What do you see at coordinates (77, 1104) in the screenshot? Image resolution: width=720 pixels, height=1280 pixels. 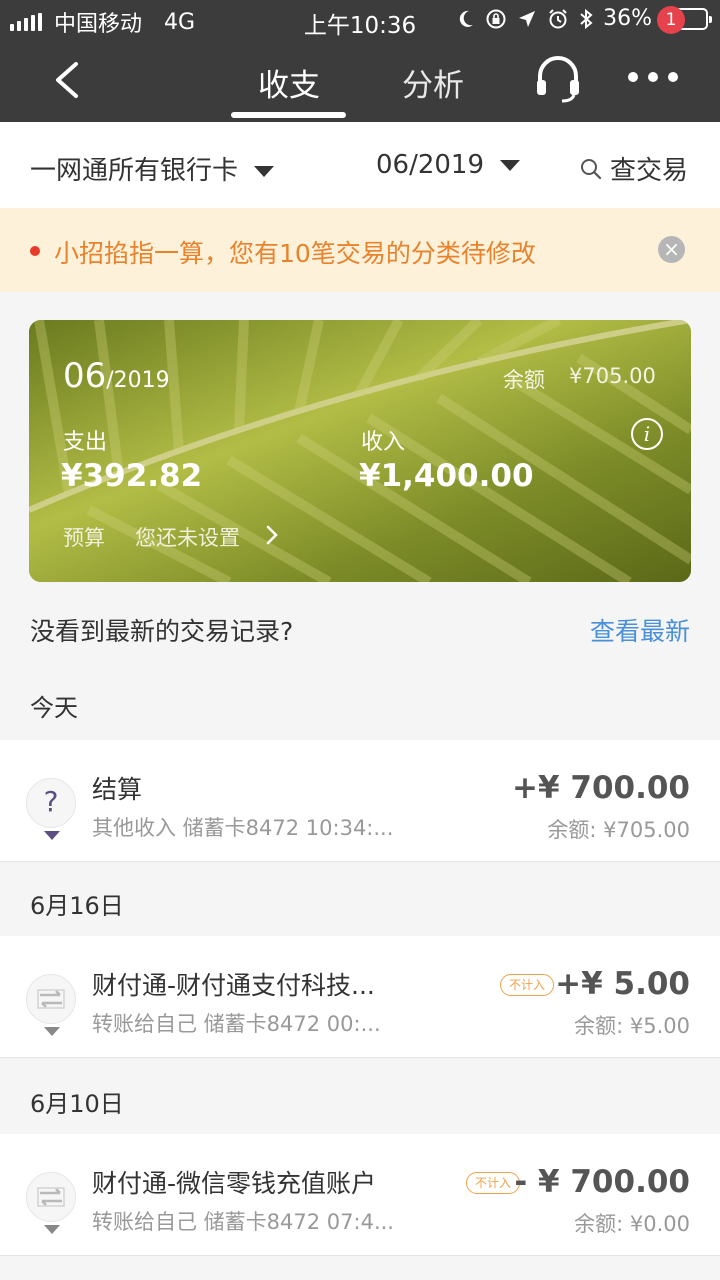 I see `date-header-jun10: 6月10日` at bounding box center [77, 1104].